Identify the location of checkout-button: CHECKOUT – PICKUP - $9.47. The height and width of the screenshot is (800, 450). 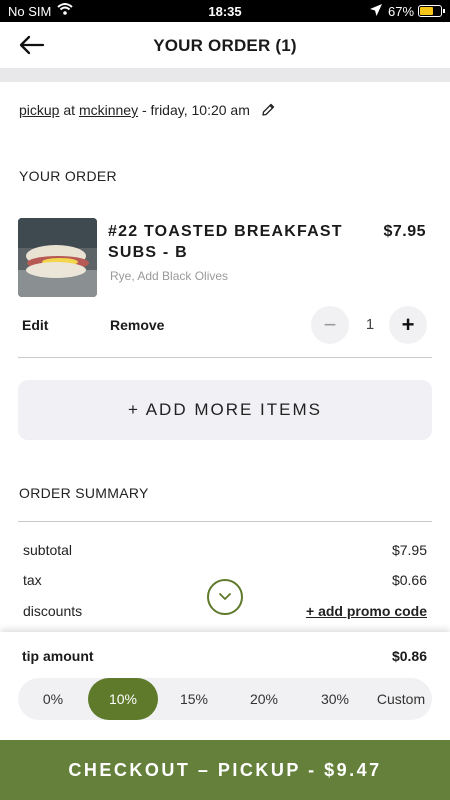
(225, 770).